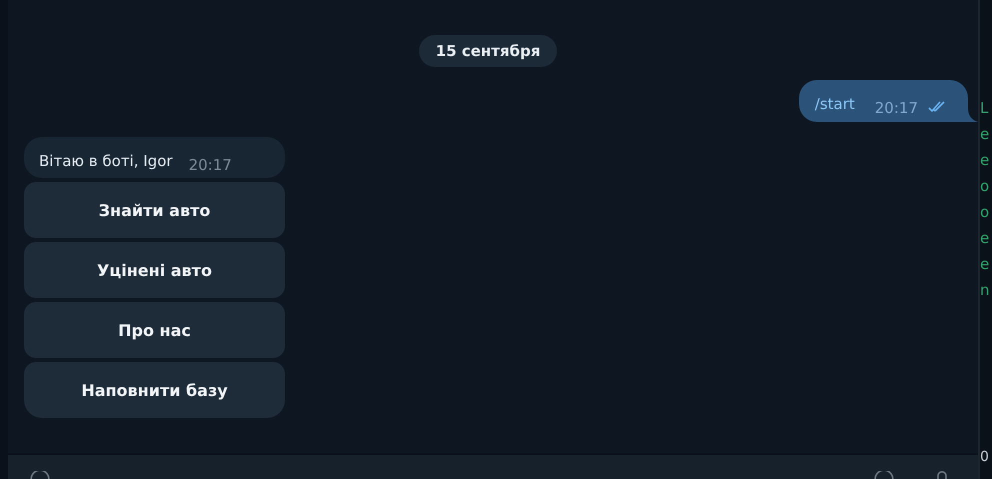 The image size is (992, 479). I want to click on microphone-icon, so click(942, 475).